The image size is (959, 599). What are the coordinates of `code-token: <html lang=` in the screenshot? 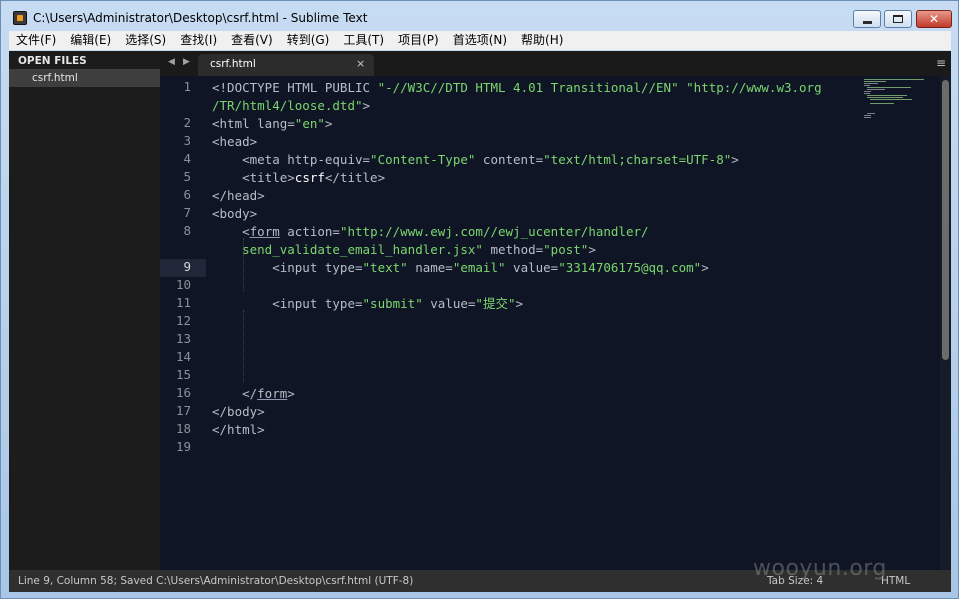 It's located at (253, 123).